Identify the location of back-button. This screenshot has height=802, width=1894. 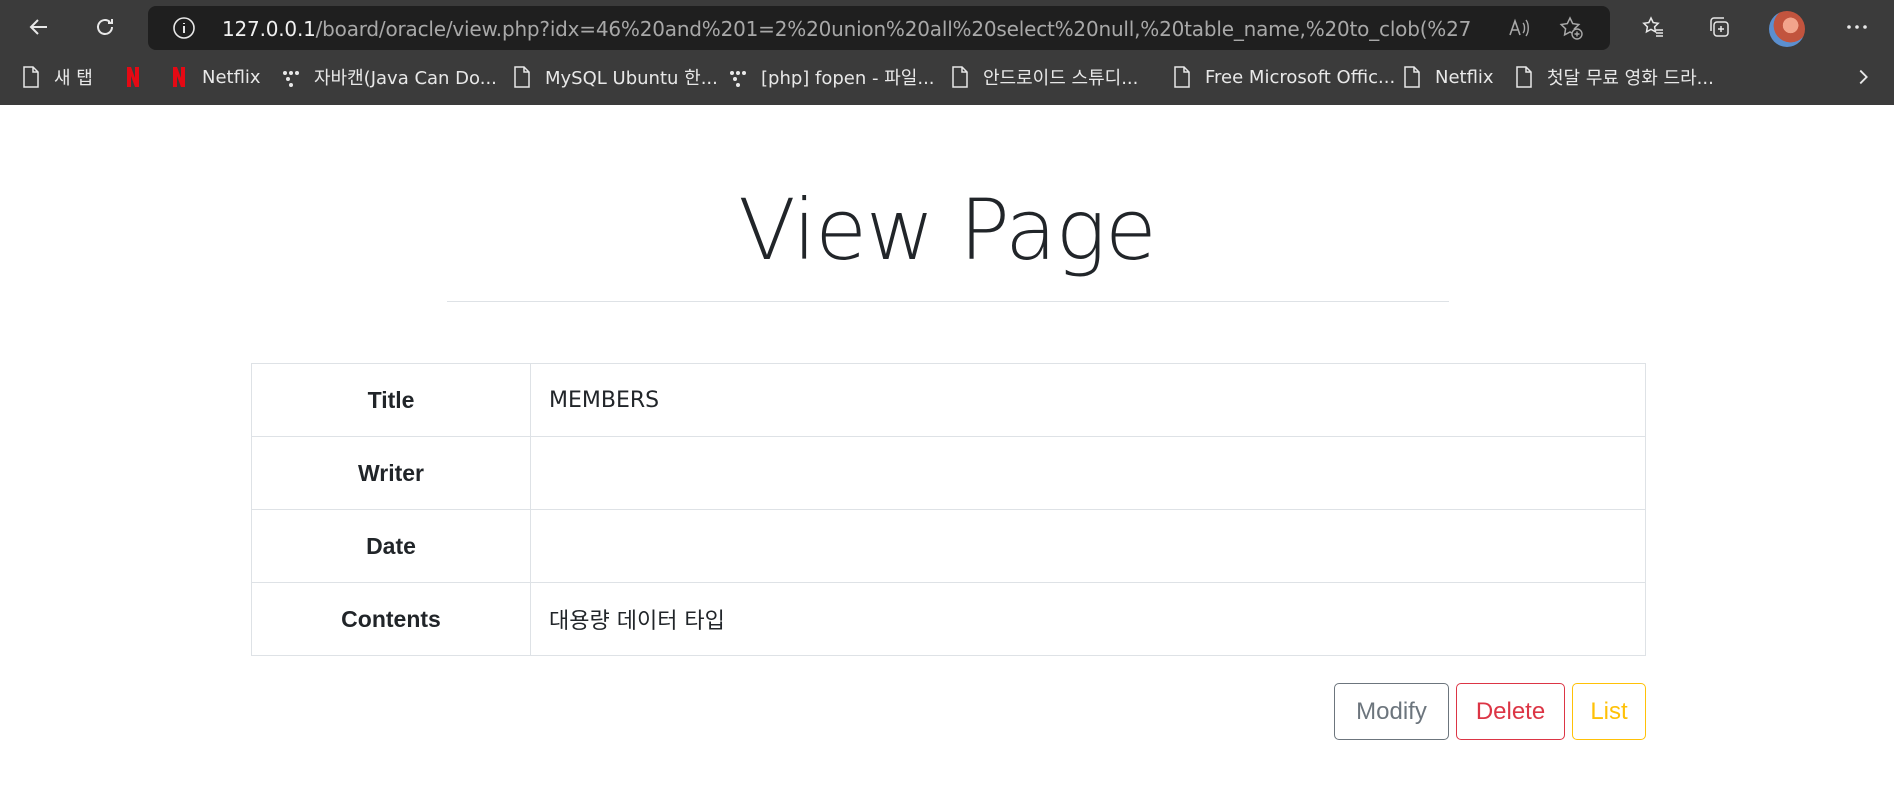
(39, 27).